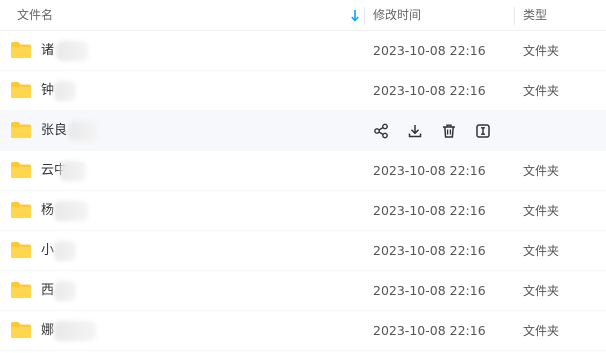 Image resolution: width=606 pixels, height=353 pixels. What do you see at coordinates (35, 15) in the screenshot?
I see `column-header-name: 文件名` at bounding box center [35, 15].